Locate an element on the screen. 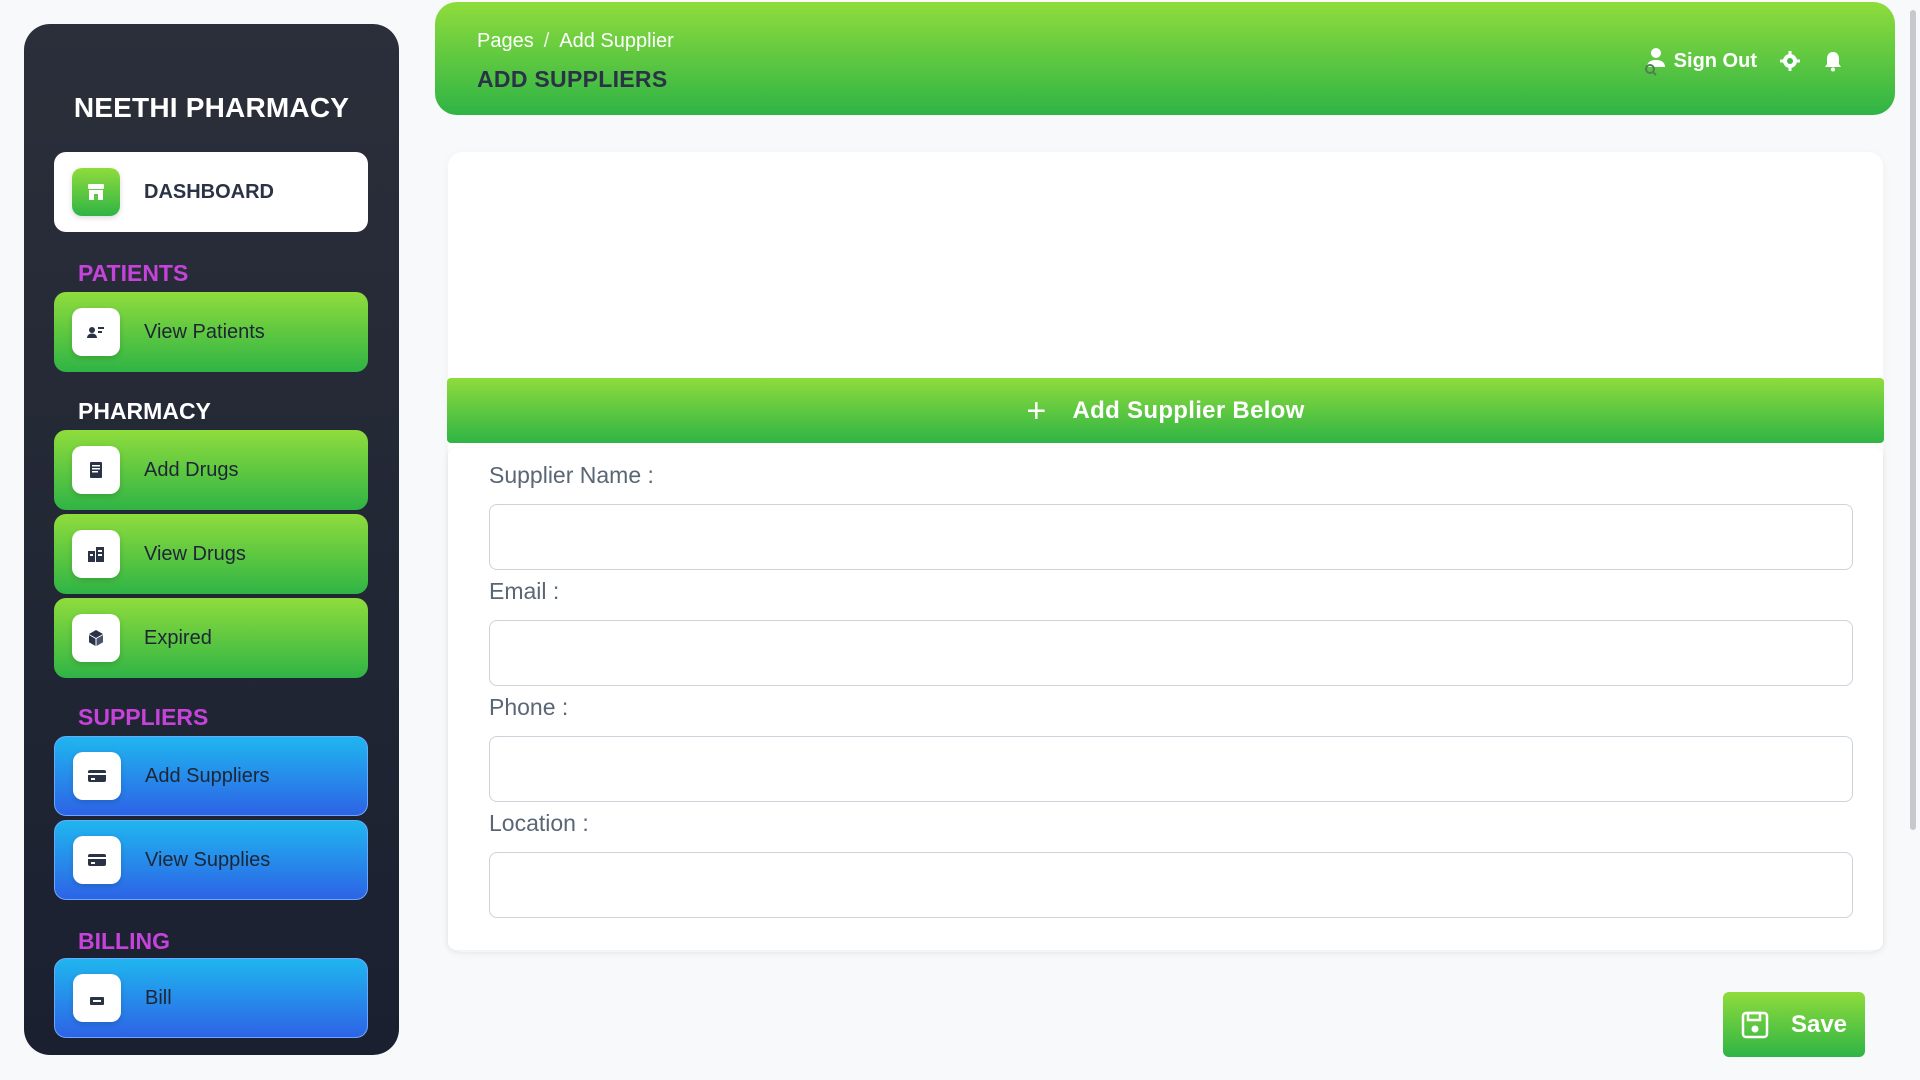 The image size is (1920, 1080). phone-input is located at coordinates (1171, 769).